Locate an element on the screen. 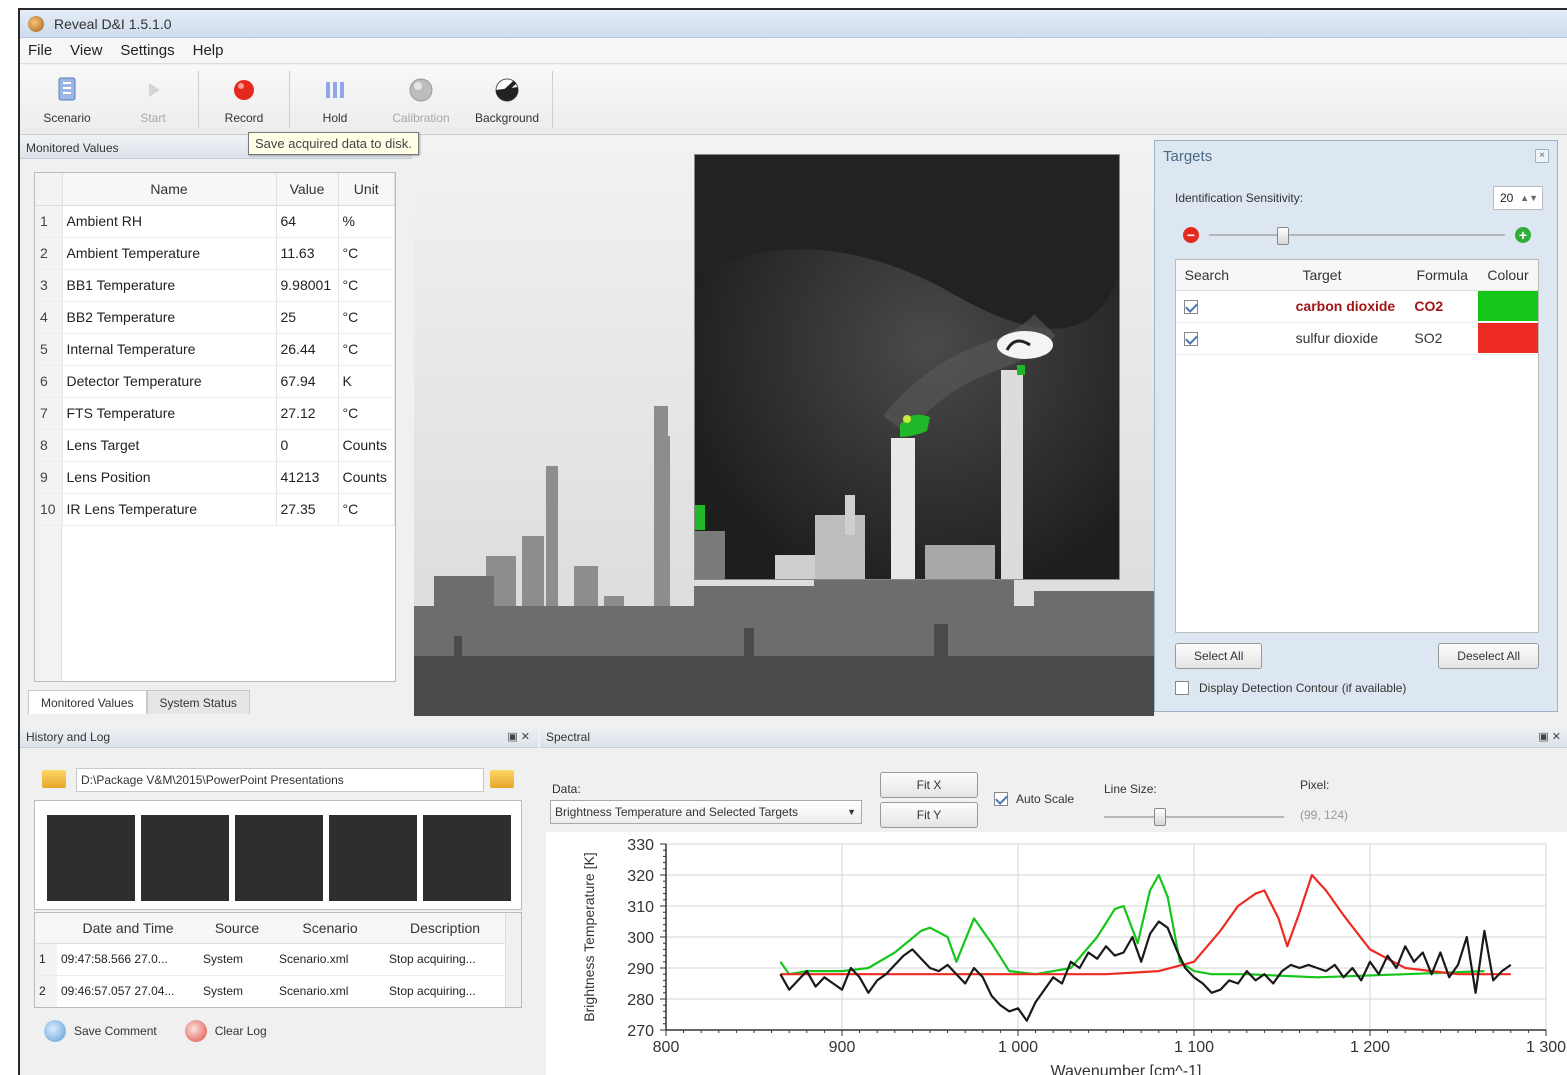 Image resolution: width=1567 pixels, height=1075 pixels. panel-close-icon: × is located at coordinates (1542, 156).